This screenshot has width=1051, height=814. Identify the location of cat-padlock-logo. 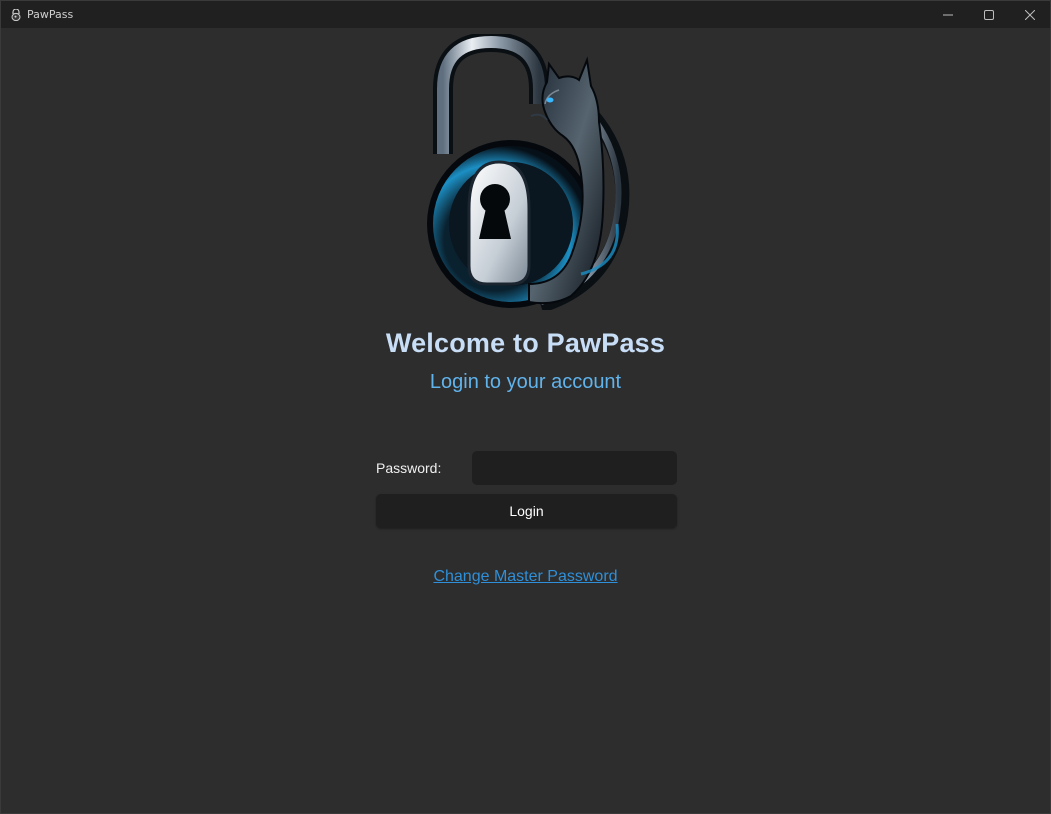
(528, 172).